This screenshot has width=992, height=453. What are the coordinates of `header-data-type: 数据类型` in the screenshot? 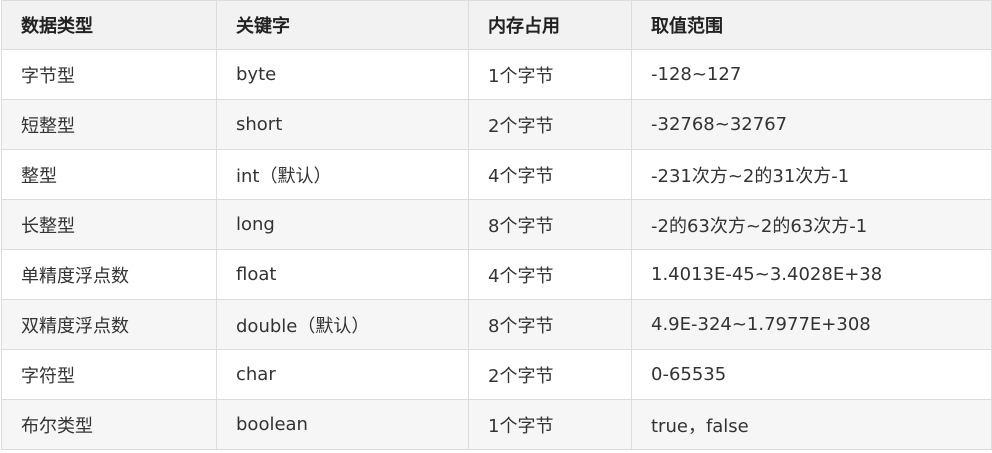 It's located at (109, 25).